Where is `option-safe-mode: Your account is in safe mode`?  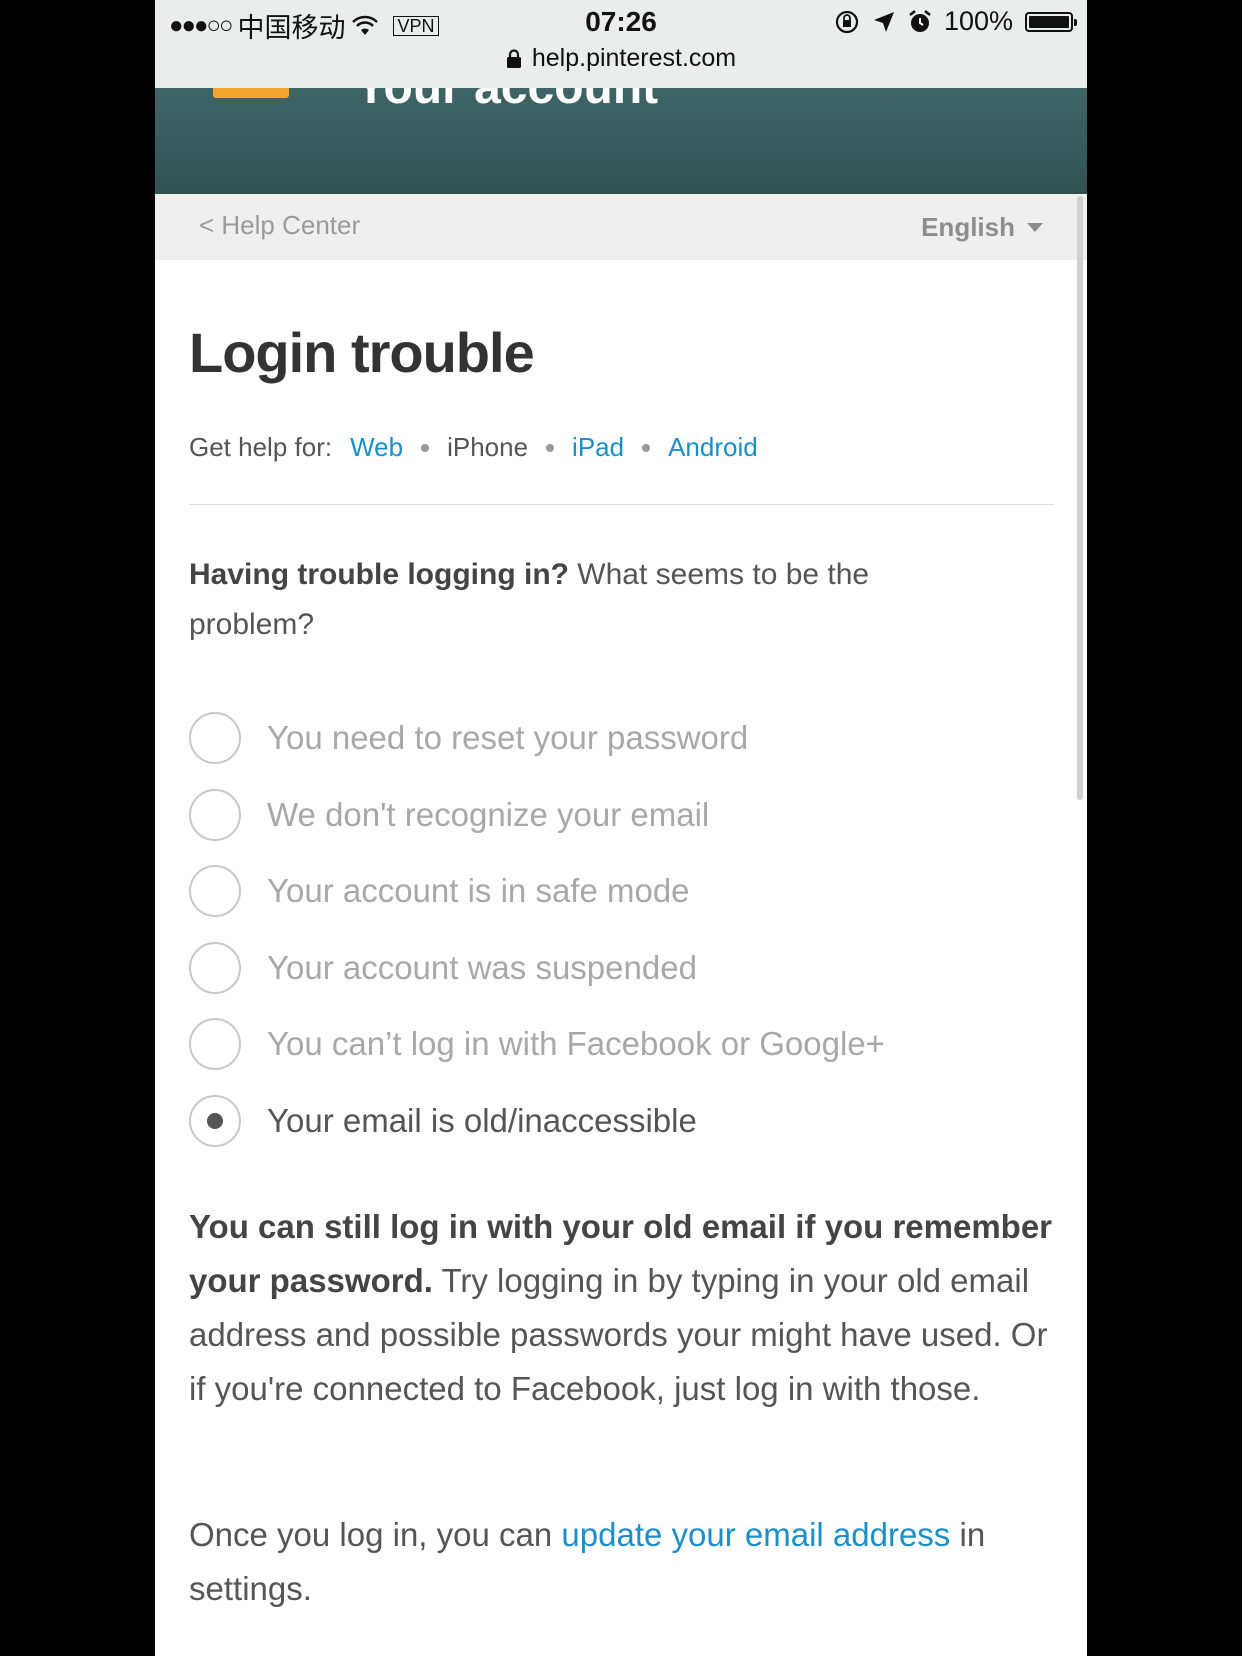 option-safe-mode: Your account is in safe mode is located at coordinates (621, 891).